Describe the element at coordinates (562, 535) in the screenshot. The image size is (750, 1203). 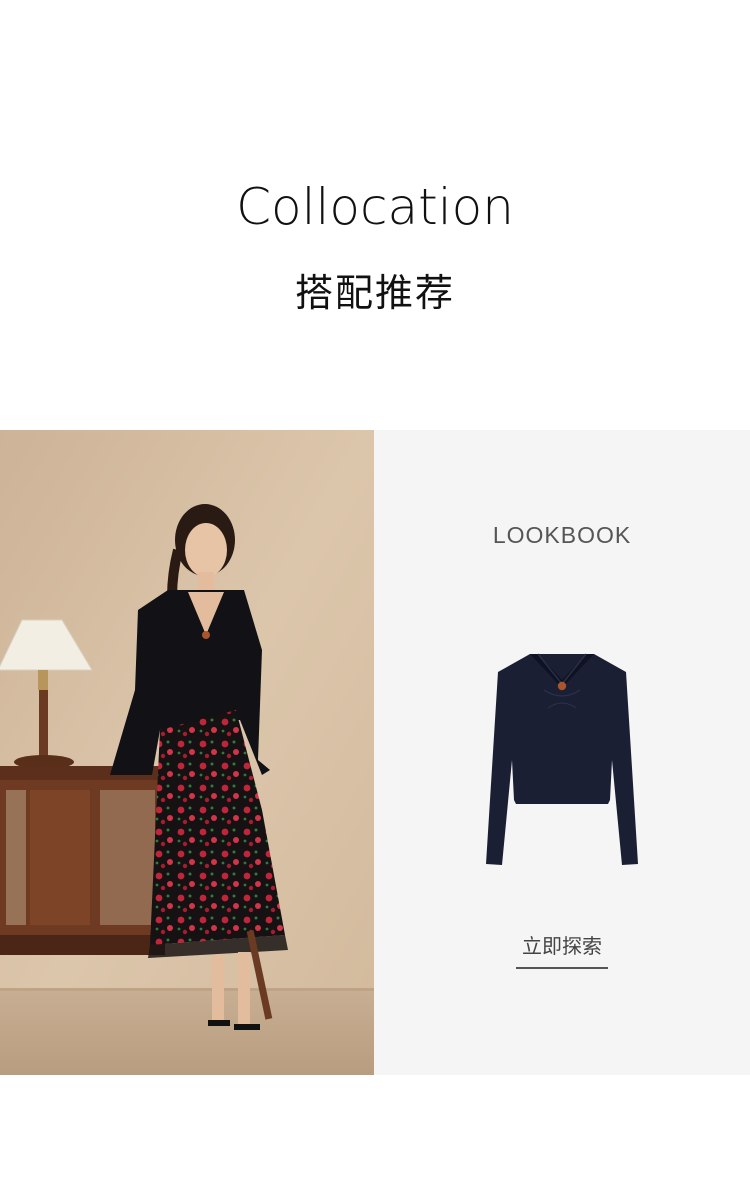
I see `lookbook-label: LOOKBOOK` at that location.